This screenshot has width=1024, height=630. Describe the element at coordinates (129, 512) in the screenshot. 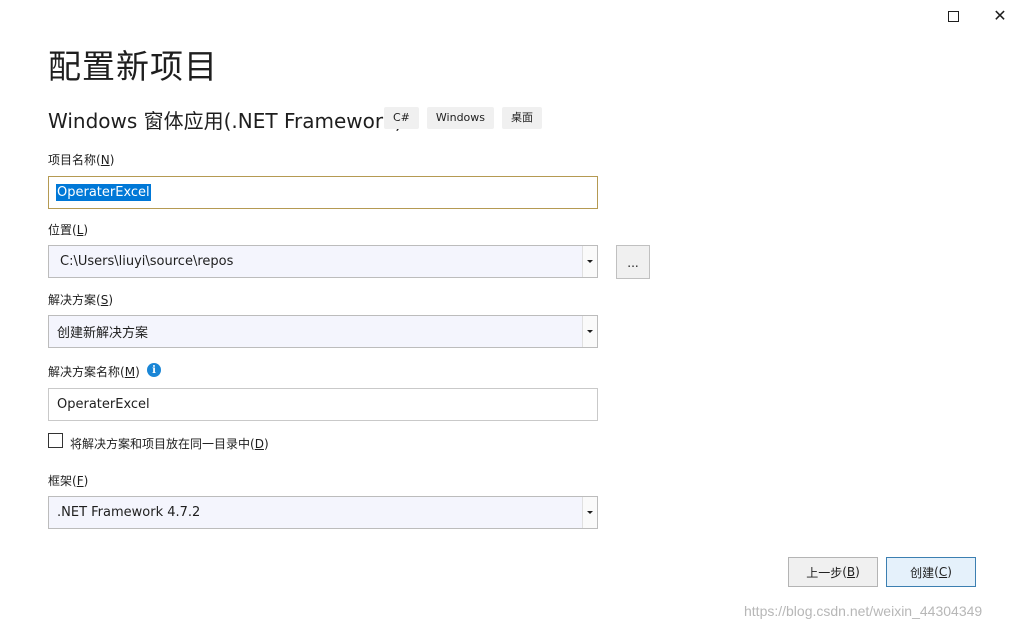

I see `framework-value: .NET Framework 4.7.2` at that location.